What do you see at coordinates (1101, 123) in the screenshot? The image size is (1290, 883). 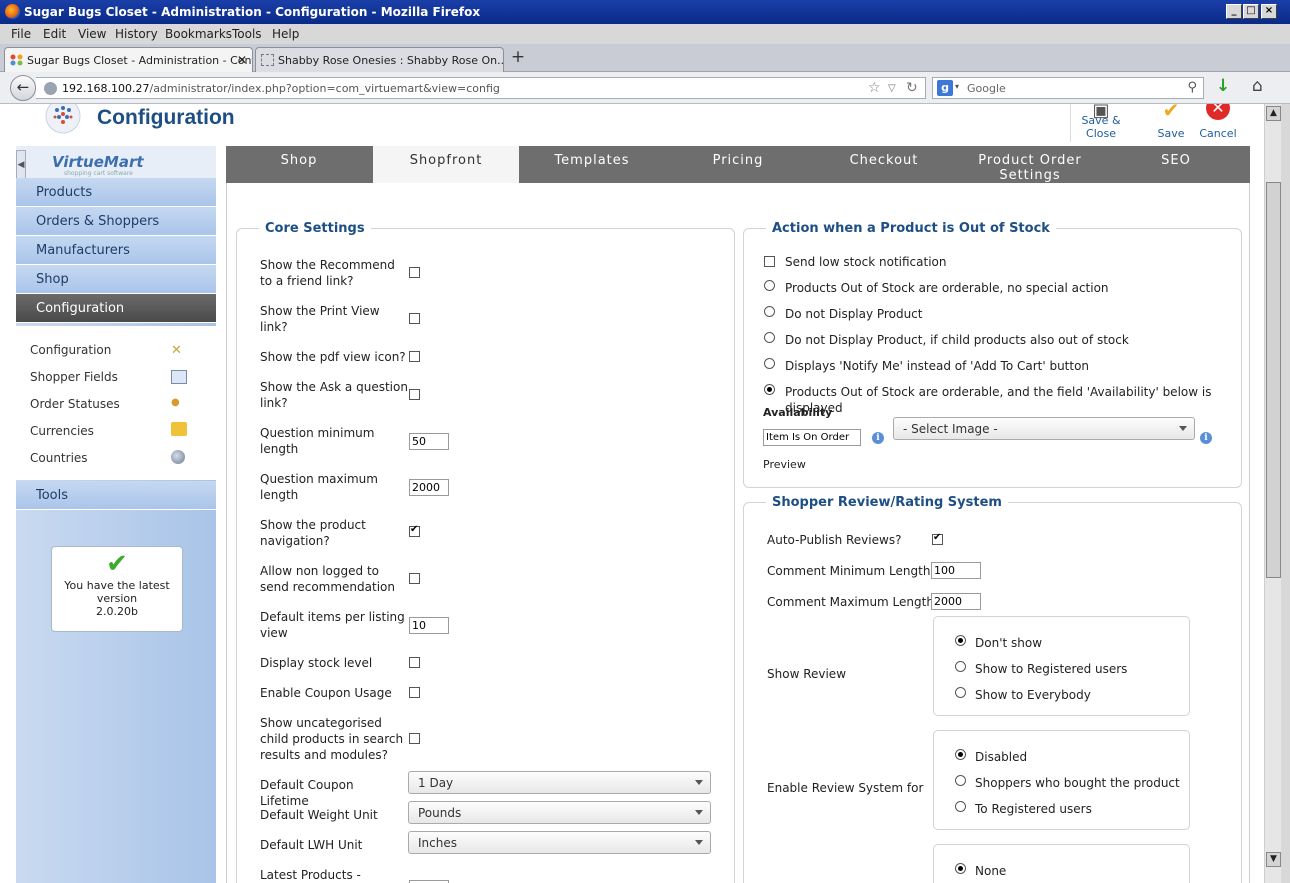 I see `save-close-button: ▣ Save & Close` at bounding box center [1101, 123].